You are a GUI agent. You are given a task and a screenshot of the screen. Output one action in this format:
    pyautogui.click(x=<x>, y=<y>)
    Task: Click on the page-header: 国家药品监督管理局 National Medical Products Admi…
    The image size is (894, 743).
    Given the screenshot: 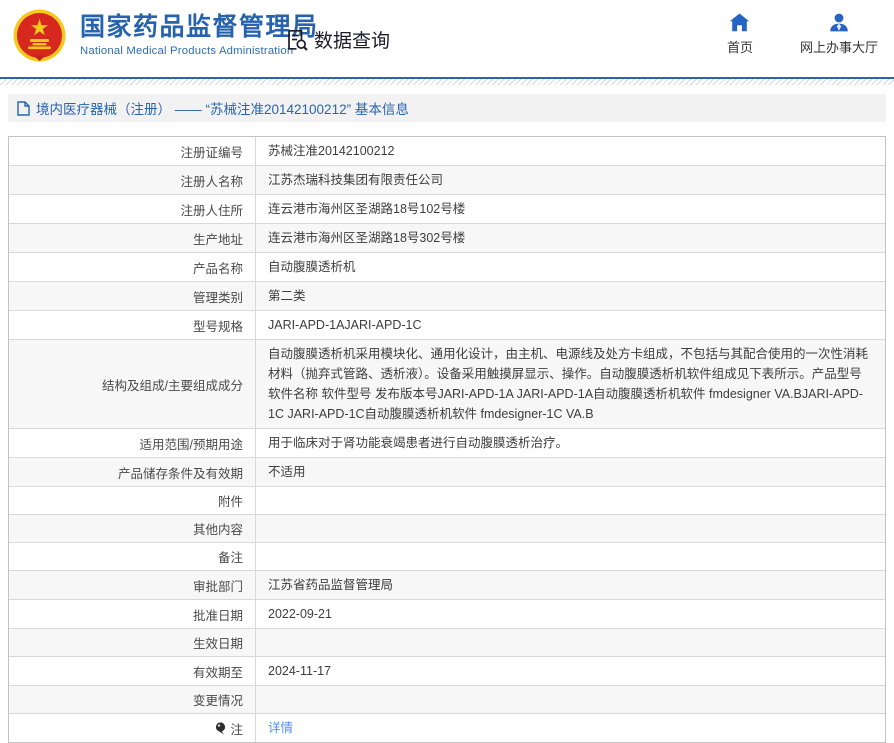 What is the action you would take?
    pyautogui.click(x=447, y=38)
    